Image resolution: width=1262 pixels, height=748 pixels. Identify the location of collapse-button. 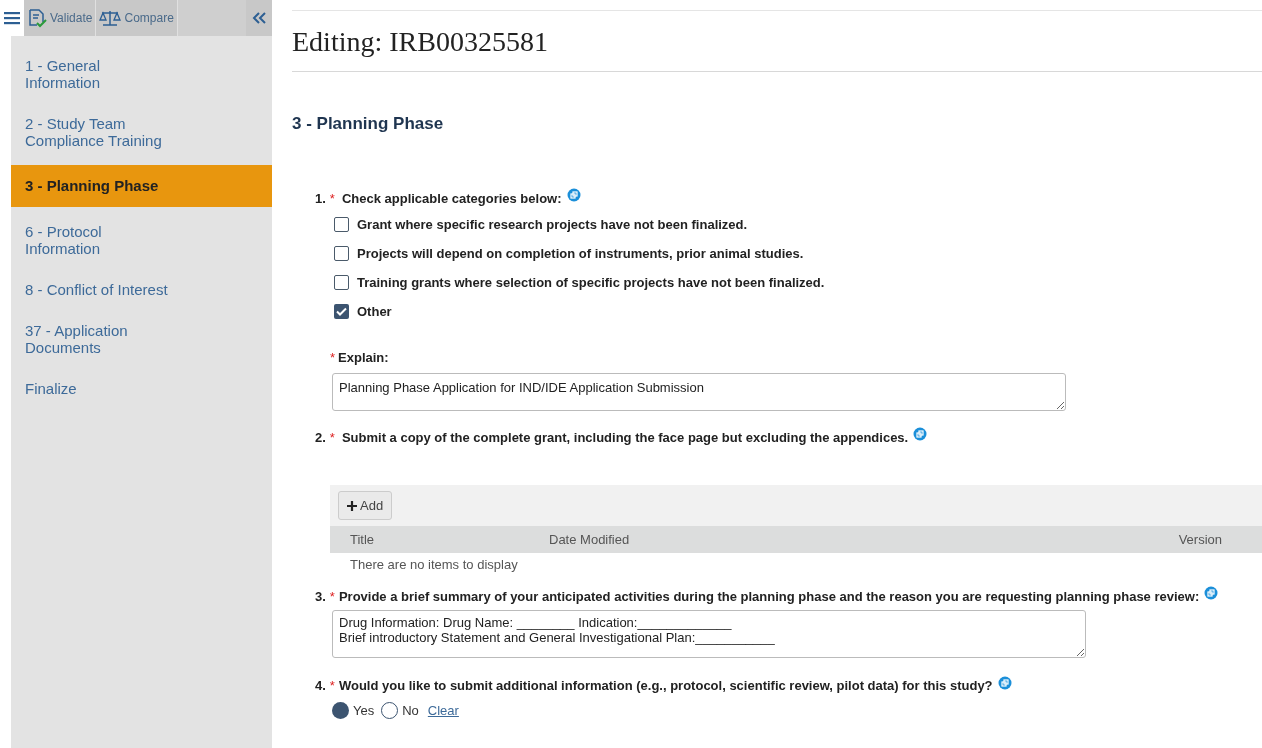
(259, 18).